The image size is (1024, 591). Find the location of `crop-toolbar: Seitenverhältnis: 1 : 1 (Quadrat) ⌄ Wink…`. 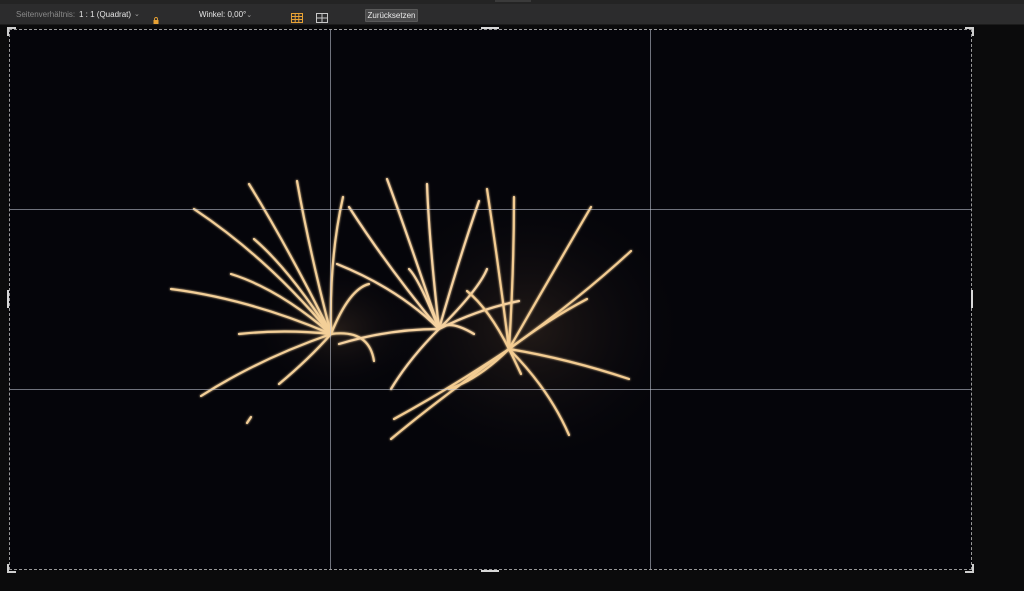

crop-toolbar: Seitenverhältnis: 1 : 1 (Quadrat) ⌄ Wink… is located at coordinates (512, 14).